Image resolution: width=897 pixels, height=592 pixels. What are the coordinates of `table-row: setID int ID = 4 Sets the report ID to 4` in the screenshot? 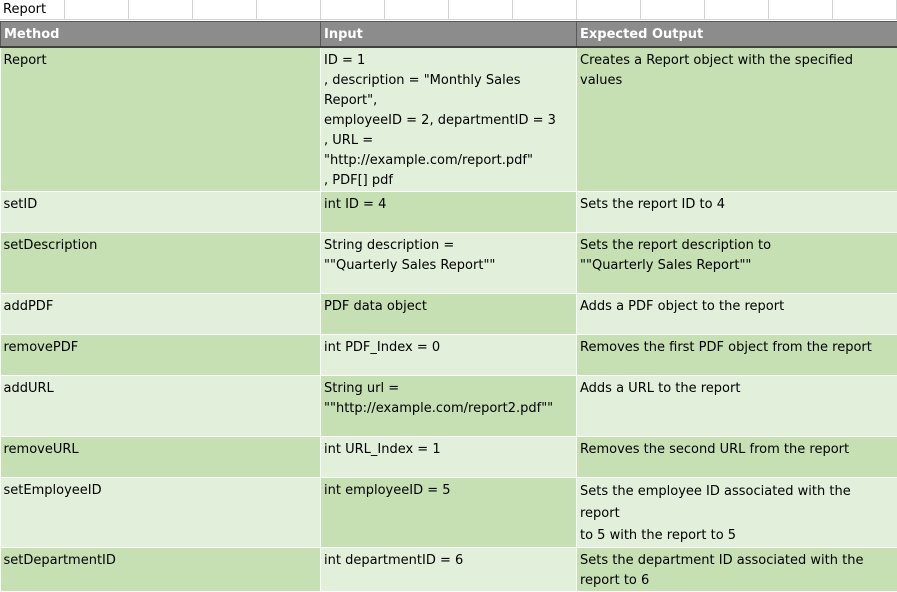 It's located at (449, 212).